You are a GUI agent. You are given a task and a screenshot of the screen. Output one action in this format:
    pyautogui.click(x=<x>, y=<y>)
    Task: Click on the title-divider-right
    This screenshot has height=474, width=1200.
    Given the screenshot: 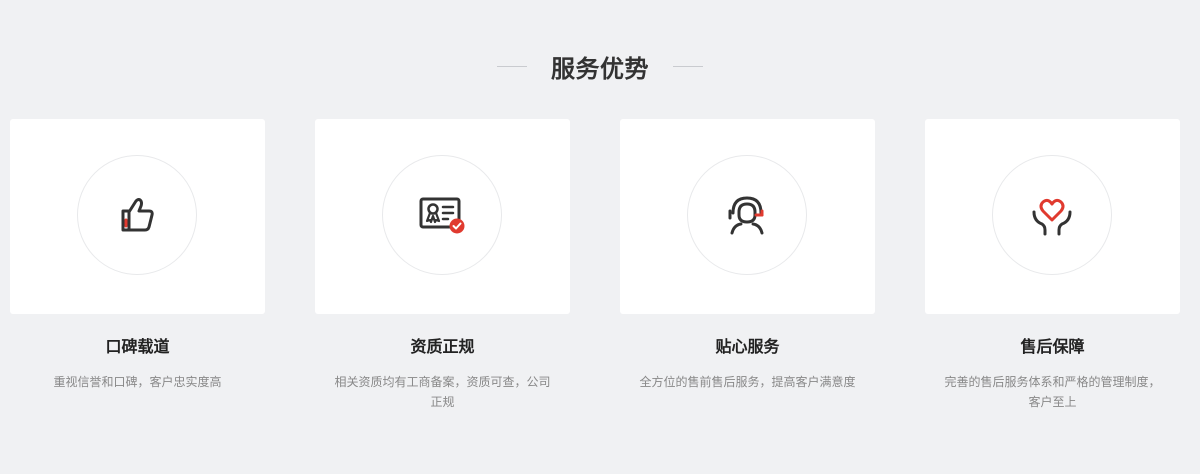 What is the action you would take?
    pyautogui.click(x=688, y=66)
    